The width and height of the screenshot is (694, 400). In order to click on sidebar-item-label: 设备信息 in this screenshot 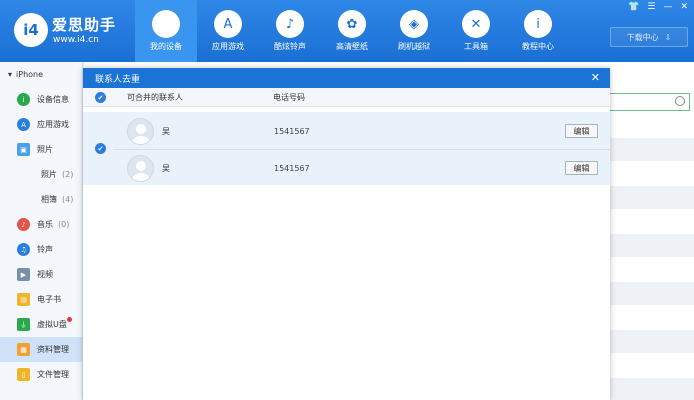, I will do `click(53, 99)`.